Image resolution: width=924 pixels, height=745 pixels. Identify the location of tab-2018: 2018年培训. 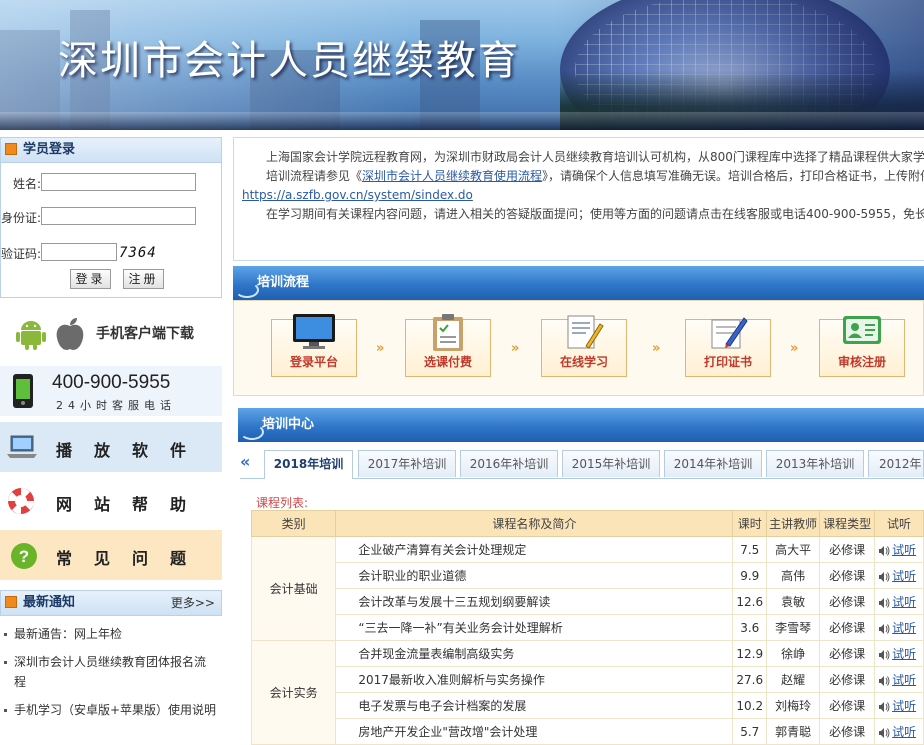
(308, 464).